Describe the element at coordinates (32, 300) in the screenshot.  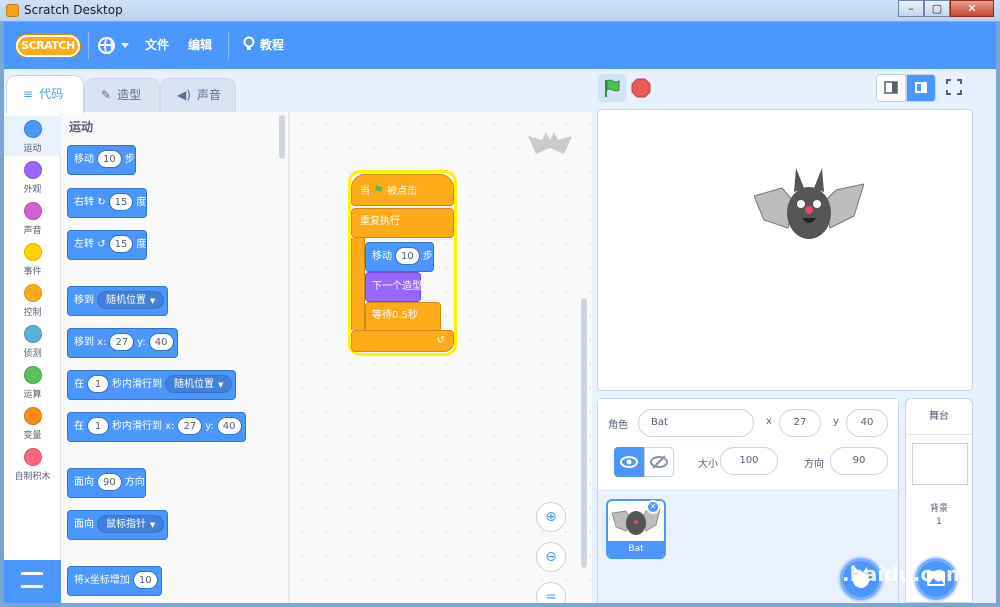
I see `category-control: 控制` at that location.